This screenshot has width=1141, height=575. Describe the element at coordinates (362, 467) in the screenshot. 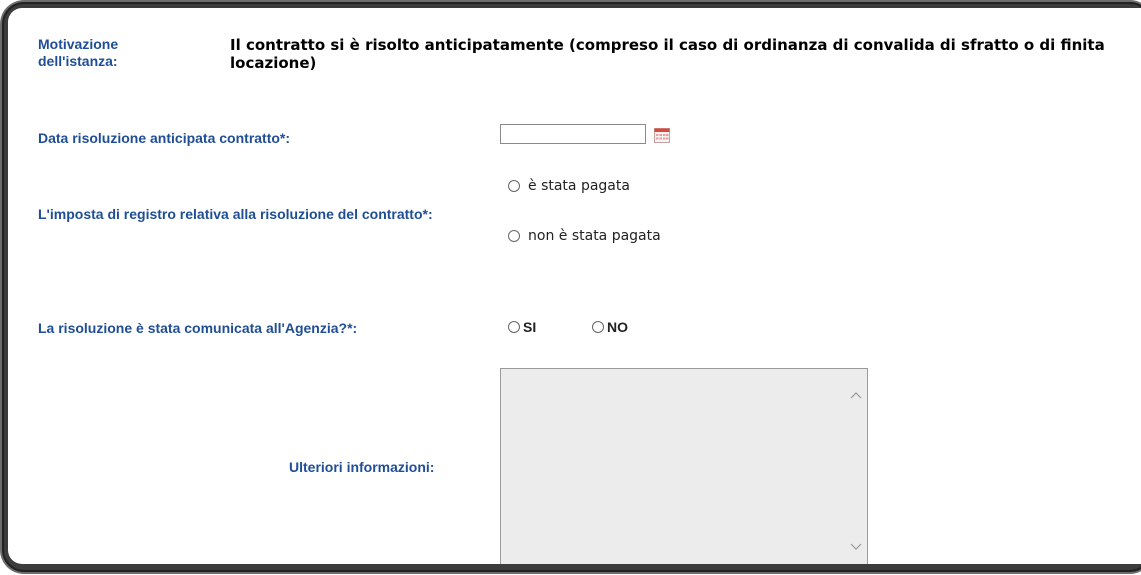

I see `ulteriori-informazioni-label: Ulteriori informazioni:` at that location.